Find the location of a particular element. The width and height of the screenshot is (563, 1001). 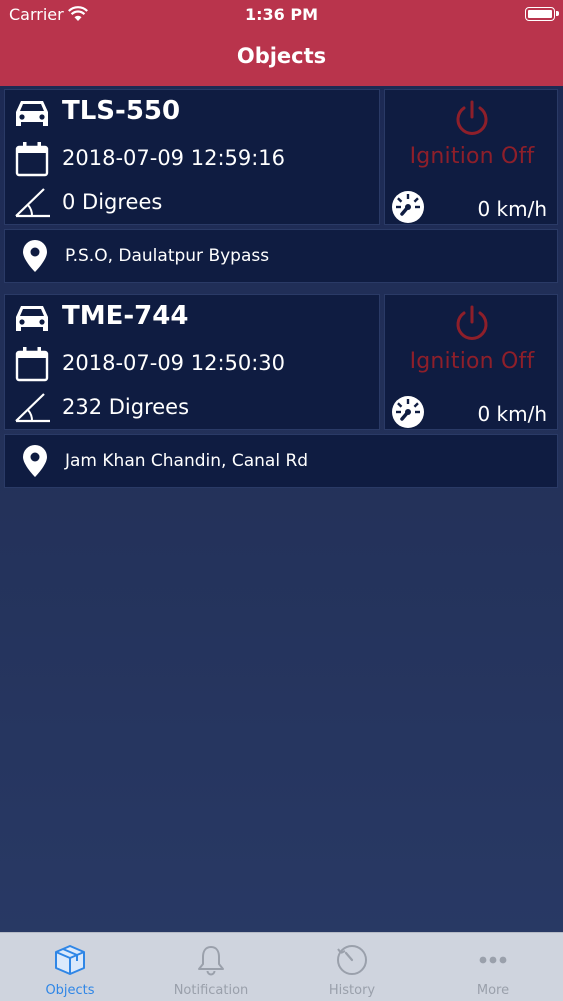

navigation-bar: Objects is located at coordinates (281, 58).